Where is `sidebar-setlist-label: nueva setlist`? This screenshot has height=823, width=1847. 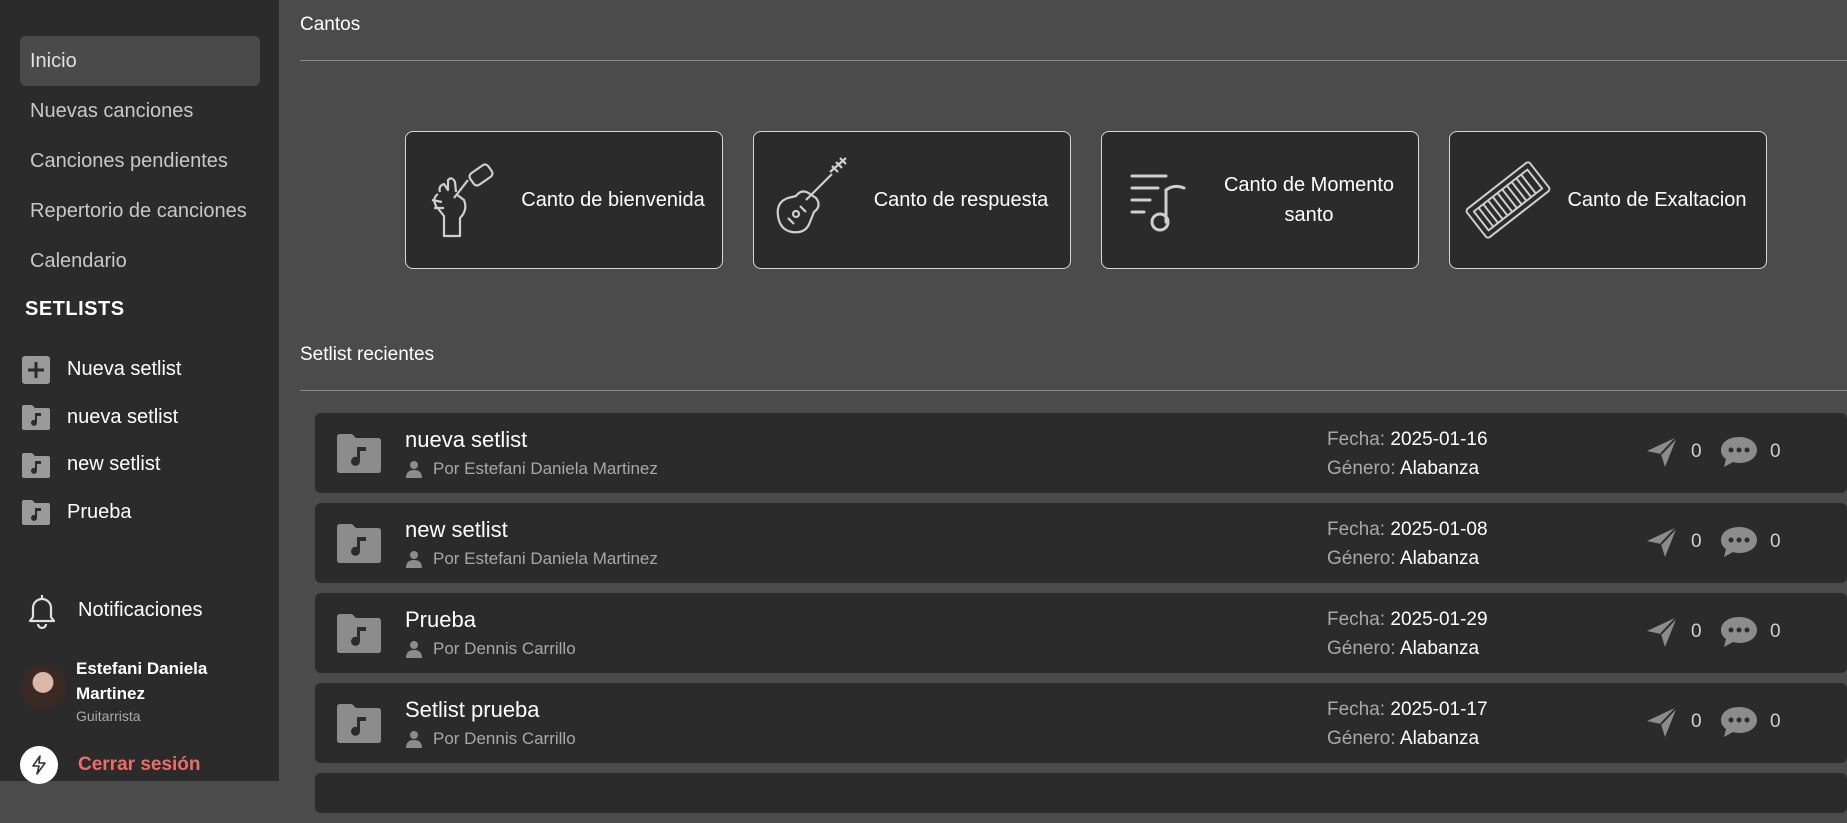 sidebar-setlist-label: nueva setlist is located at coordinates (123, 416).